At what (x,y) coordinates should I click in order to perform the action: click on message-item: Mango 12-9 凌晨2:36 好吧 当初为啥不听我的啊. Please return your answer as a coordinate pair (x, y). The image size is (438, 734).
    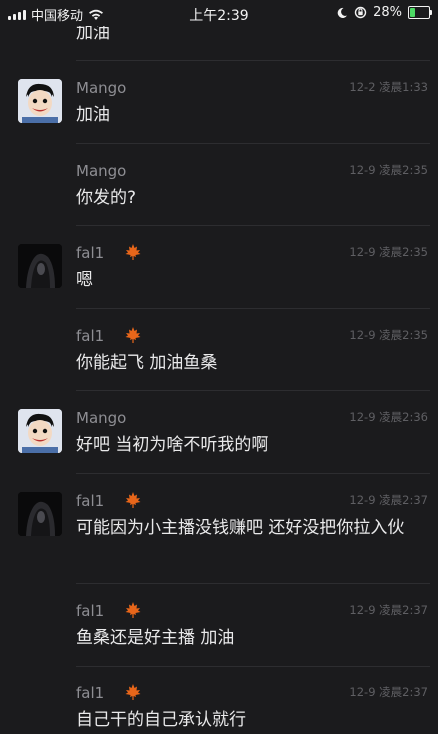
    Looking at the image, I should click on (219, 432).